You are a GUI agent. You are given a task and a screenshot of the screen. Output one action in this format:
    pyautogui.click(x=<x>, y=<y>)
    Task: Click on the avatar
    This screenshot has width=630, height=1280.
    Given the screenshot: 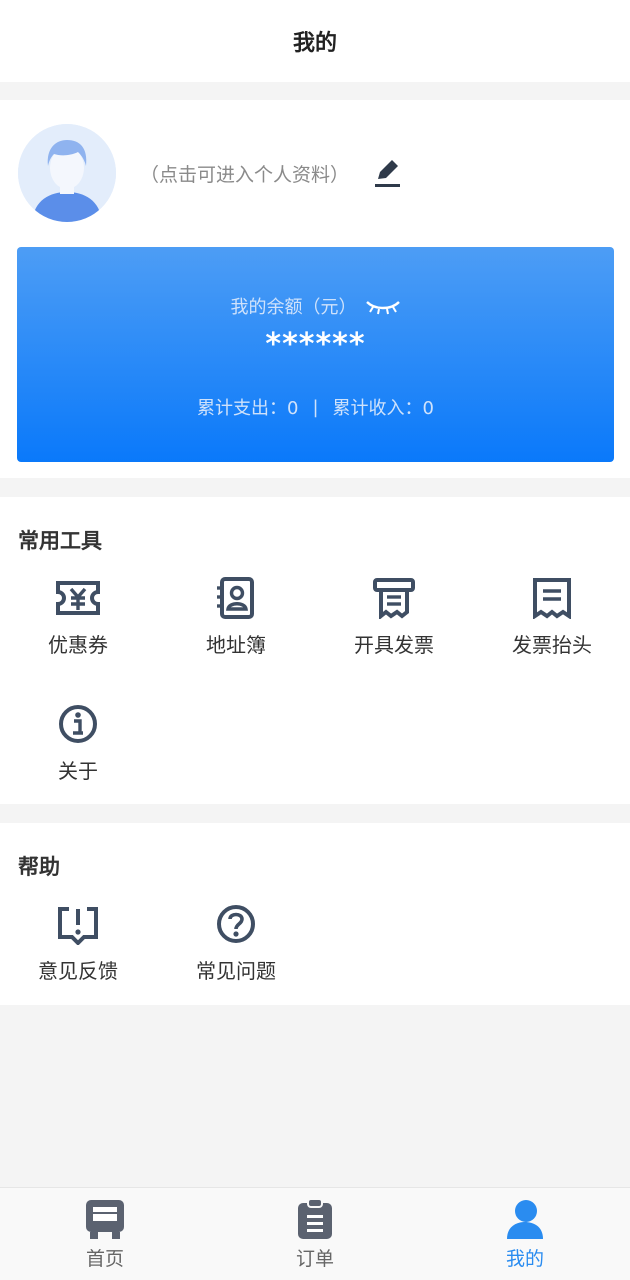 What is the action you would take?
    pyautogui.click(x=67, y=173)
    